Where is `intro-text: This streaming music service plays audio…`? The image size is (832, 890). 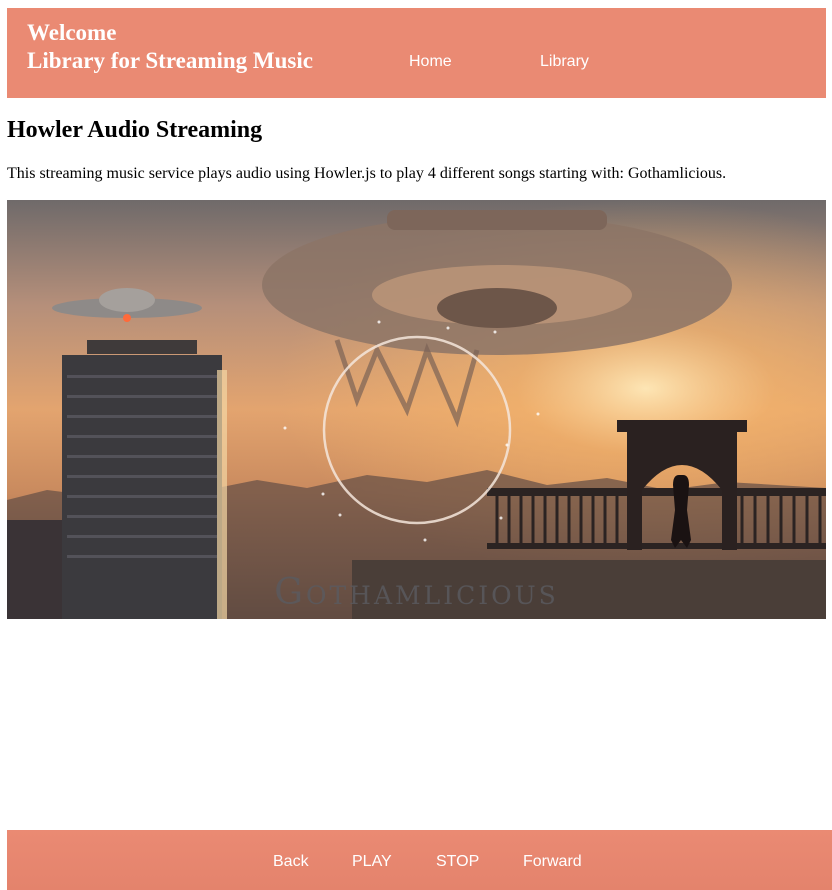 intro-text: This streaming music service plays audio… is located at coordinates (367, 173).